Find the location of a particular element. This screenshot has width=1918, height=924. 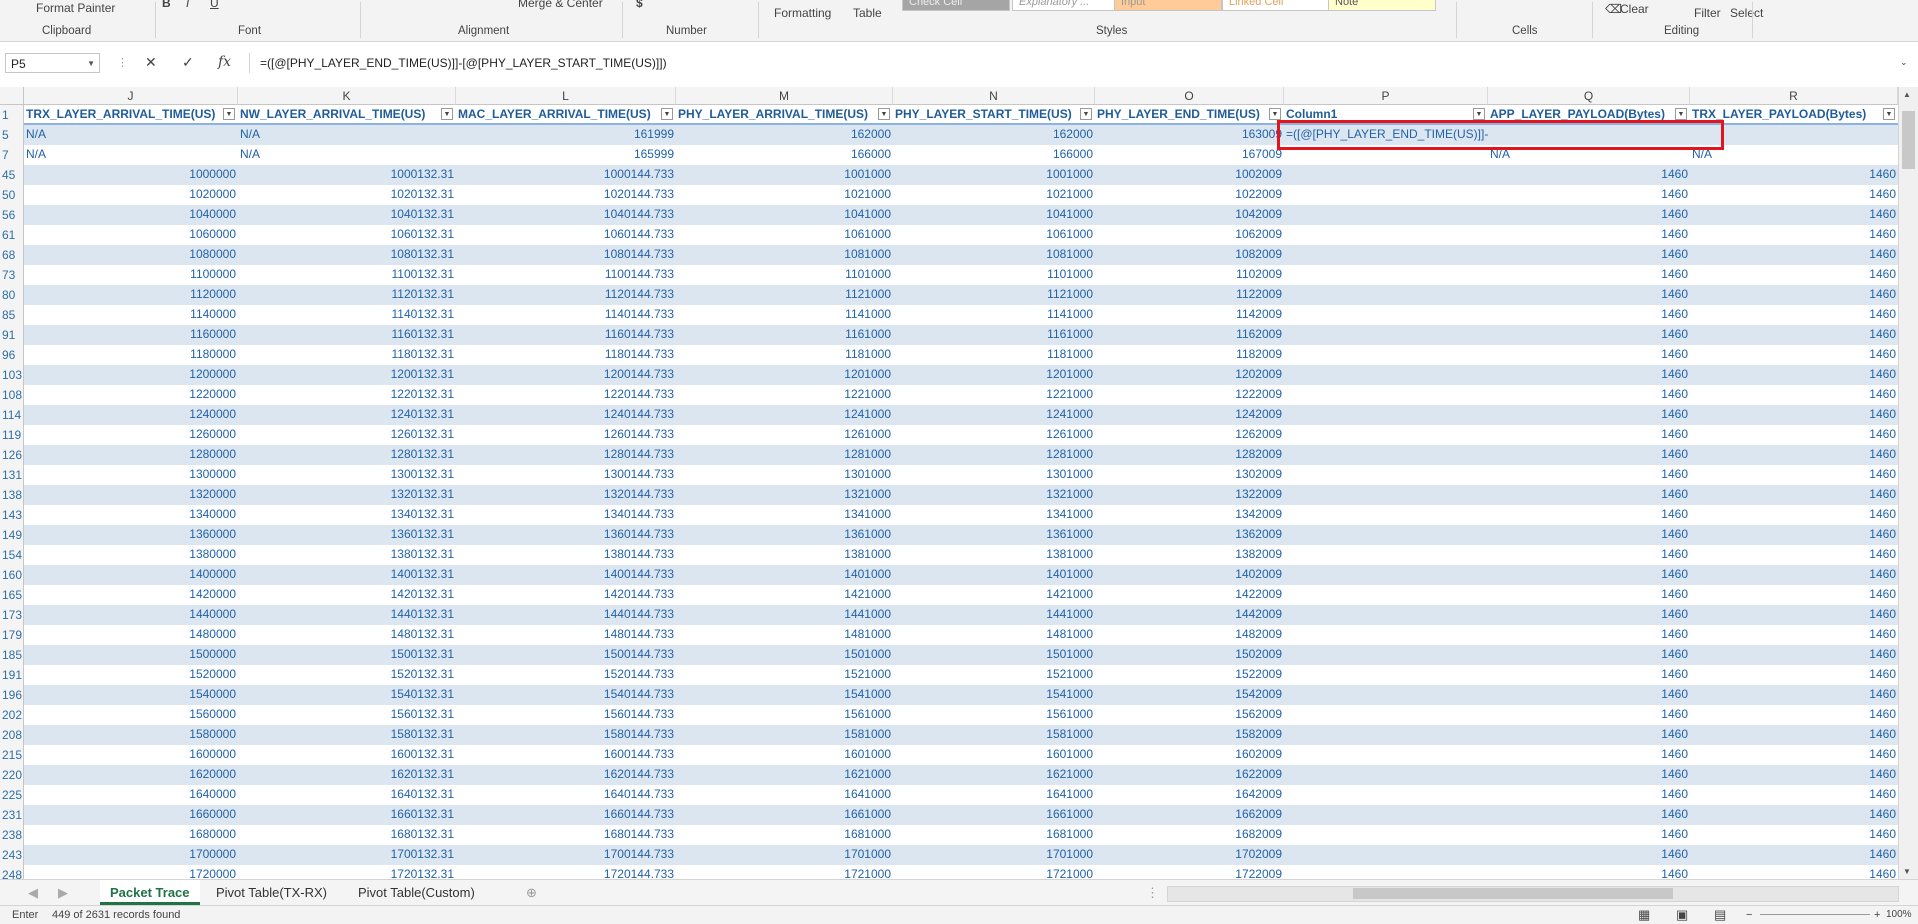

name-box: P5 ▼ is located at coordinates (52, 63).